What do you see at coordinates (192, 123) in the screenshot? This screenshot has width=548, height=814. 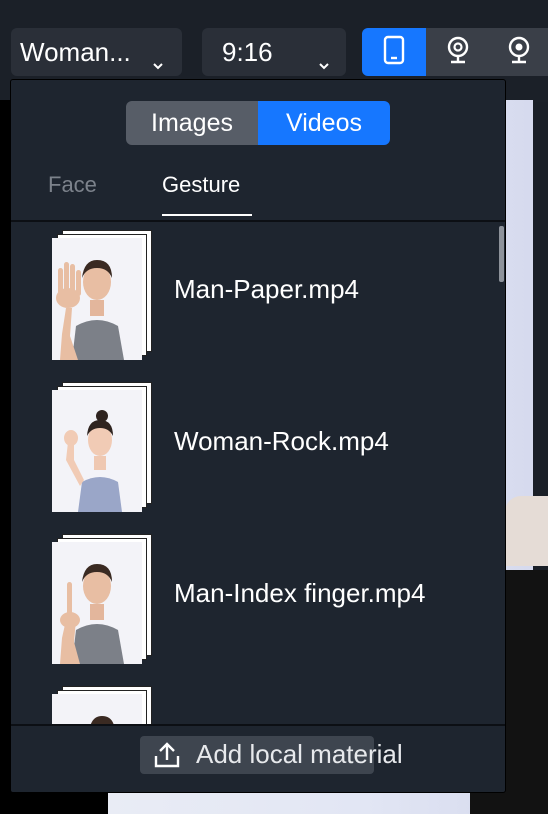 I see `tab-images: Images` at bounding box center [192, 123].